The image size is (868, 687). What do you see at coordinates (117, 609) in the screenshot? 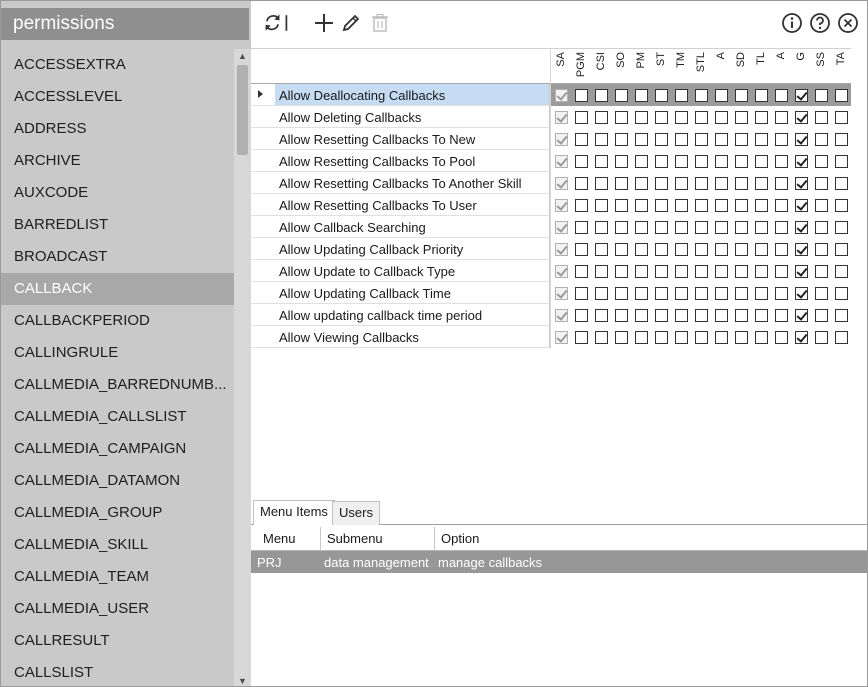
I see `list-item: CALLMEDIA_USER` at bounding box center [117, 609].